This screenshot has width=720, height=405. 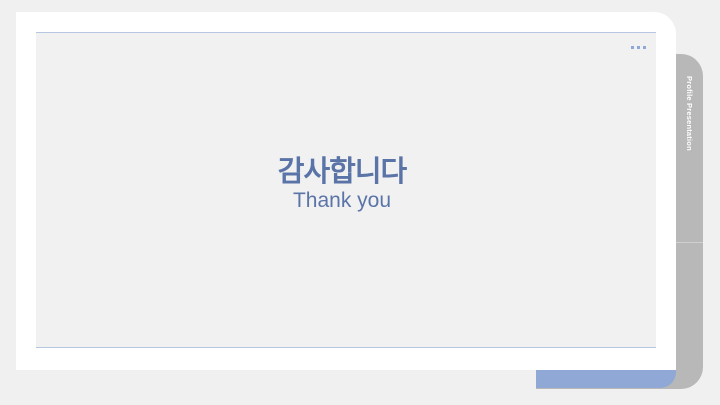 I want to click on side-tab-divider, so click(x=689, y=242).